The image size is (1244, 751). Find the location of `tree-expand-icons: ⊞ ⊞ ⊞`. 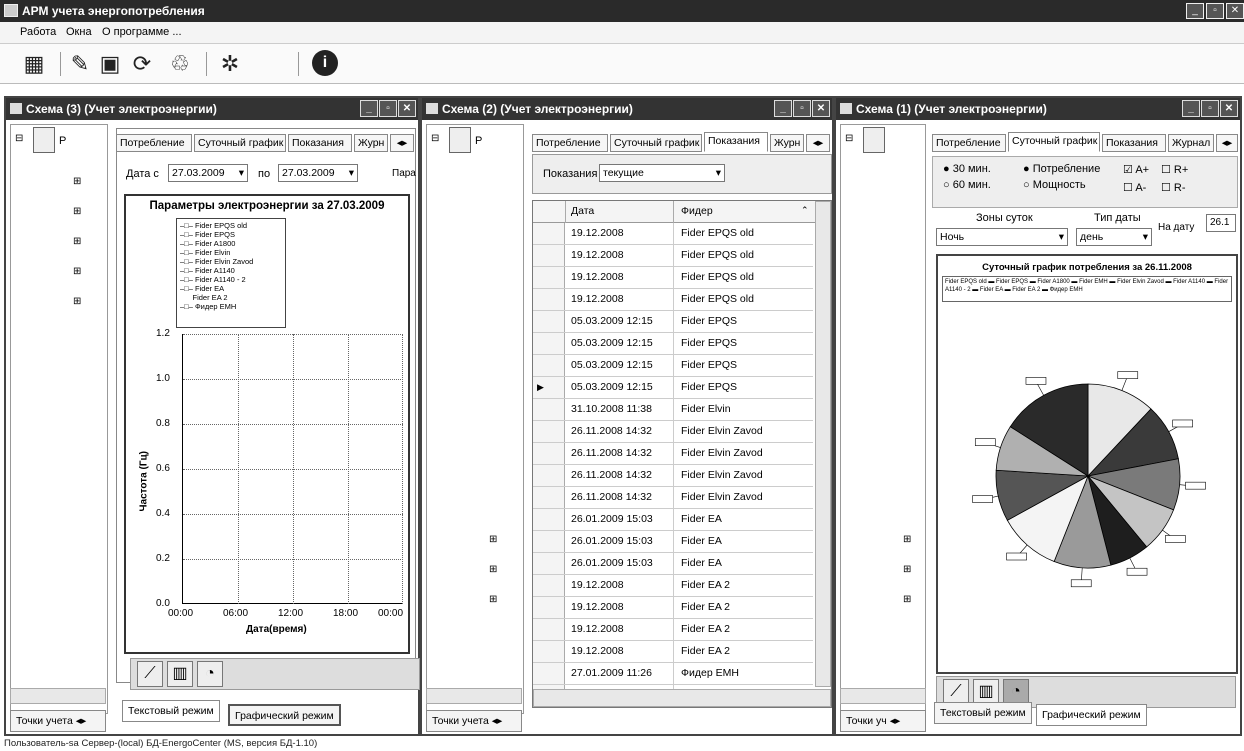

tree-expand-icons: ⊞ ⊞ ⊞ is located at coordinates (907, 570).